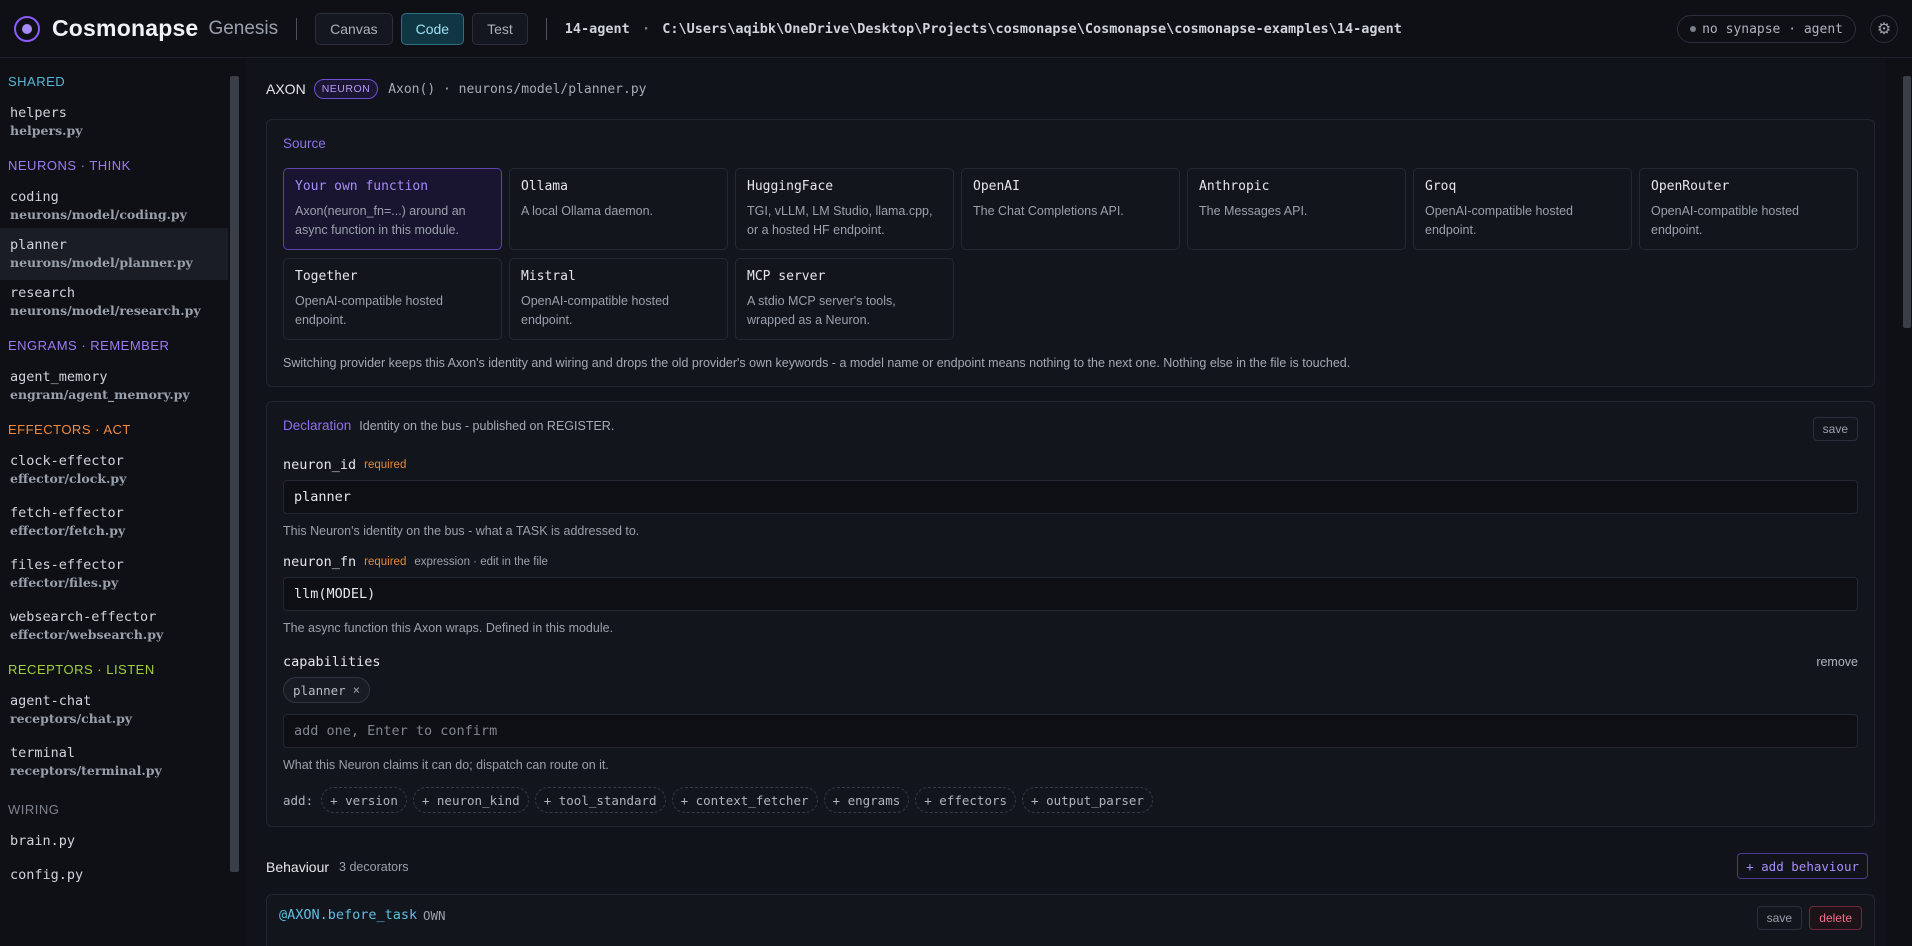 Image resolution: width=1912 pixels, height=946 pixels. What do you see at coordinates (114, 122) in the screenshot?
I see `sidebar-item-helpers: helpers helpers.py` at bounding box center [114, 122].